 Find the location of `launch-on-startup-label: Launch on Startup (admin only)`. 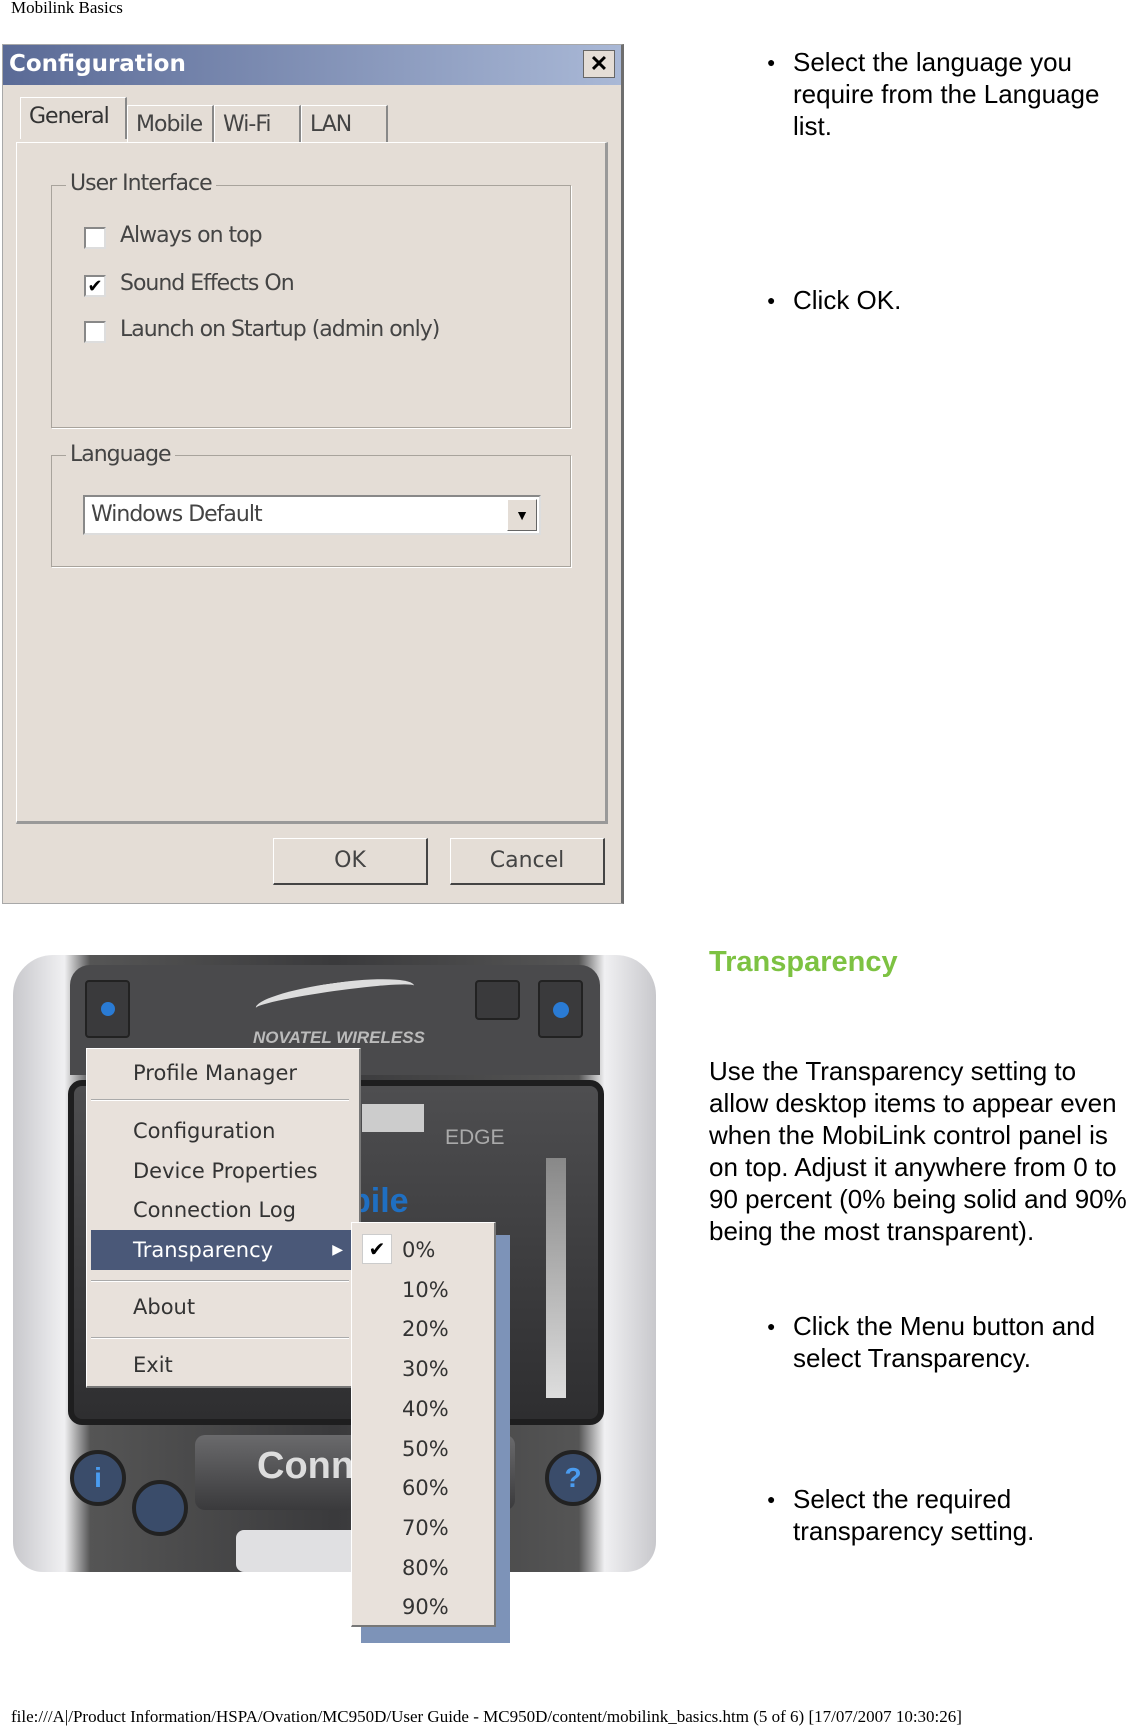

launch-on-startup-label: Launch on Startup (admin only) is located at coordinates (280, 329).